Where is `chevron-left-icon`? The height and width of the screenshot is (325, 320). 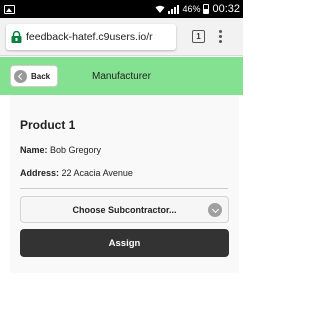
chevron-left-icon is located at coordinates (20, 76).